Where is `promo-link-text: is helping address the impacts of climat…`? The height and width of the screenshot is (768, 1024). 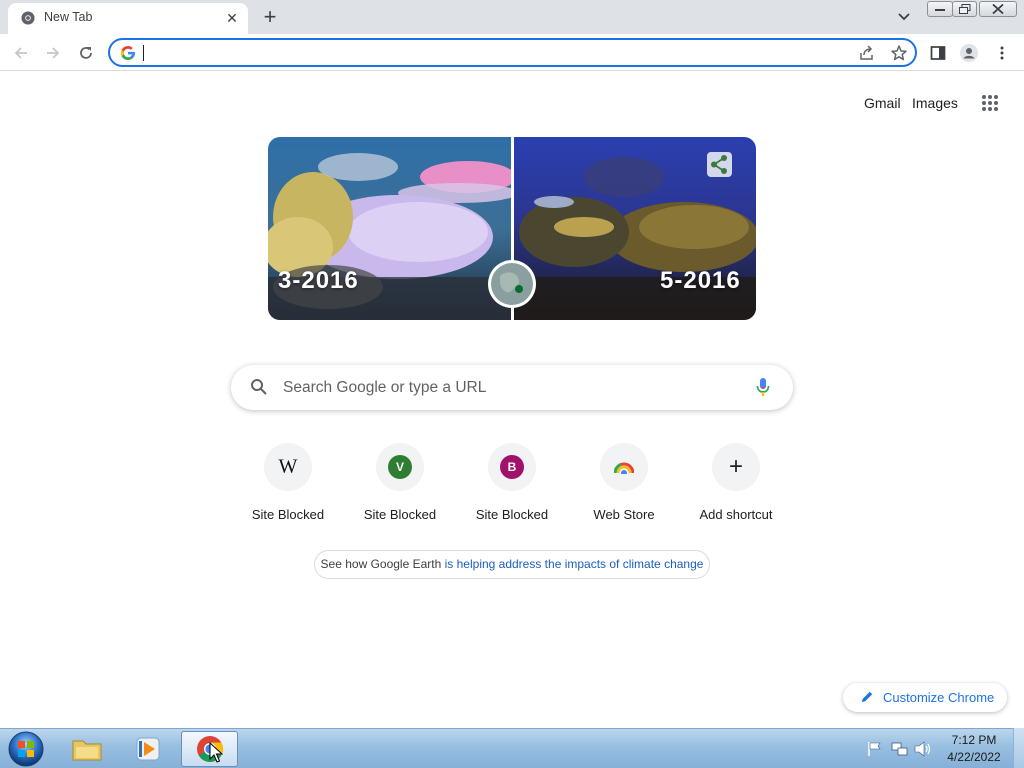
promo-link-text: is helping address the impacts of climat… is located at coordinates (574, 564).